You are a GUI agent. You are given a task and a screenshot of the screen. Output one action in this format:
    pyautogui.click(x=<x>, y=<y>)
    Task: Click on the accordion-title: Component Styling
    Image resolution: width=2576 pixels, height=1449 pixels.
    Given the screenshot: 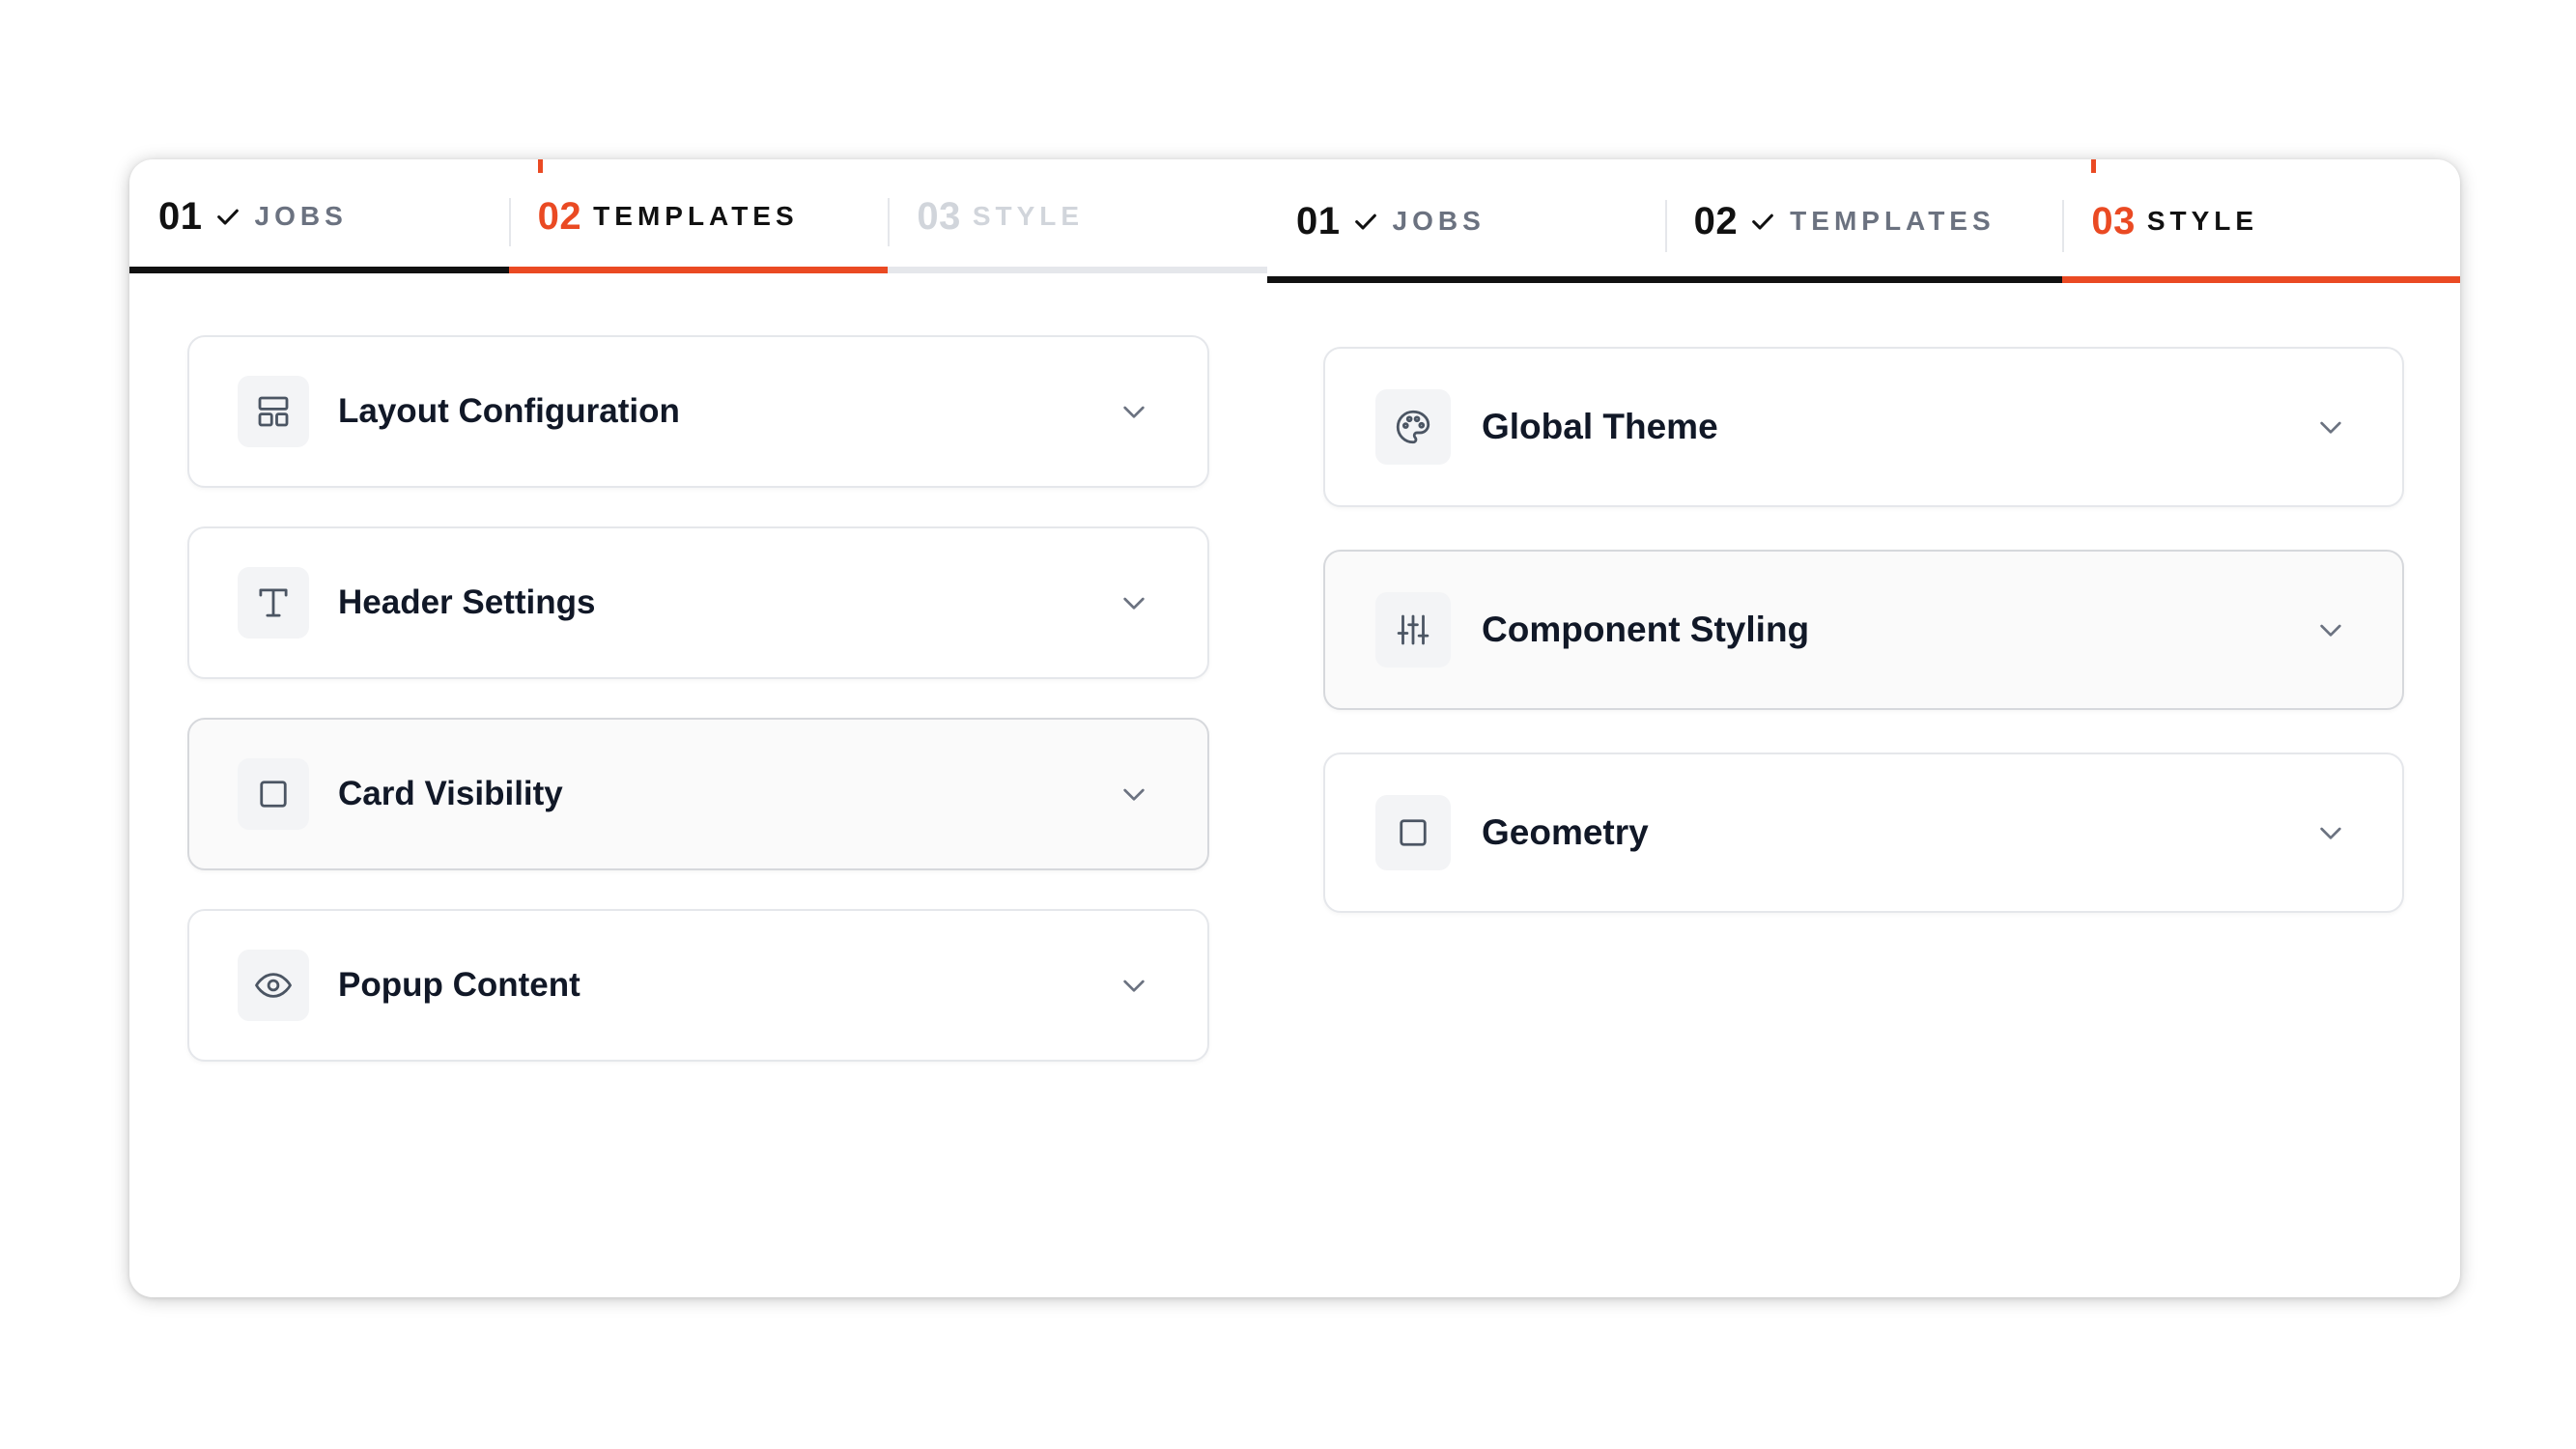 What is the action you would take?
    pyautogui.click(x=1646, y=629)
    